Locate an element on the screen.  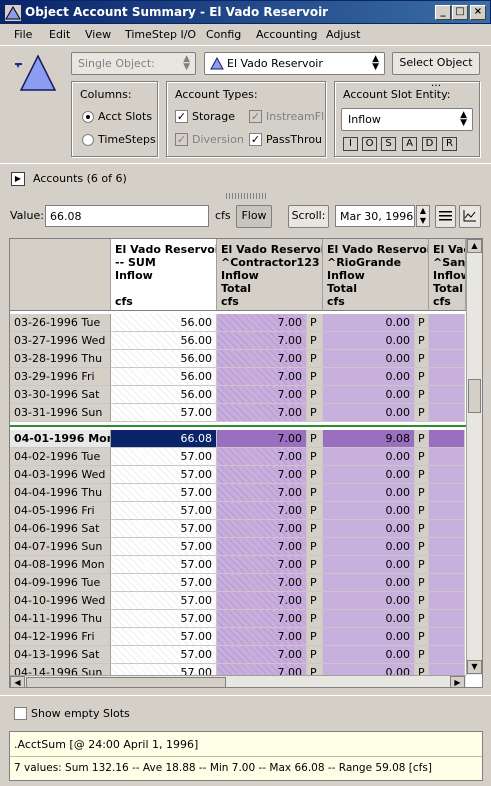
object-name-select: El Vado Reservoir ▲ ▼ is located at coordinates (294, 63).